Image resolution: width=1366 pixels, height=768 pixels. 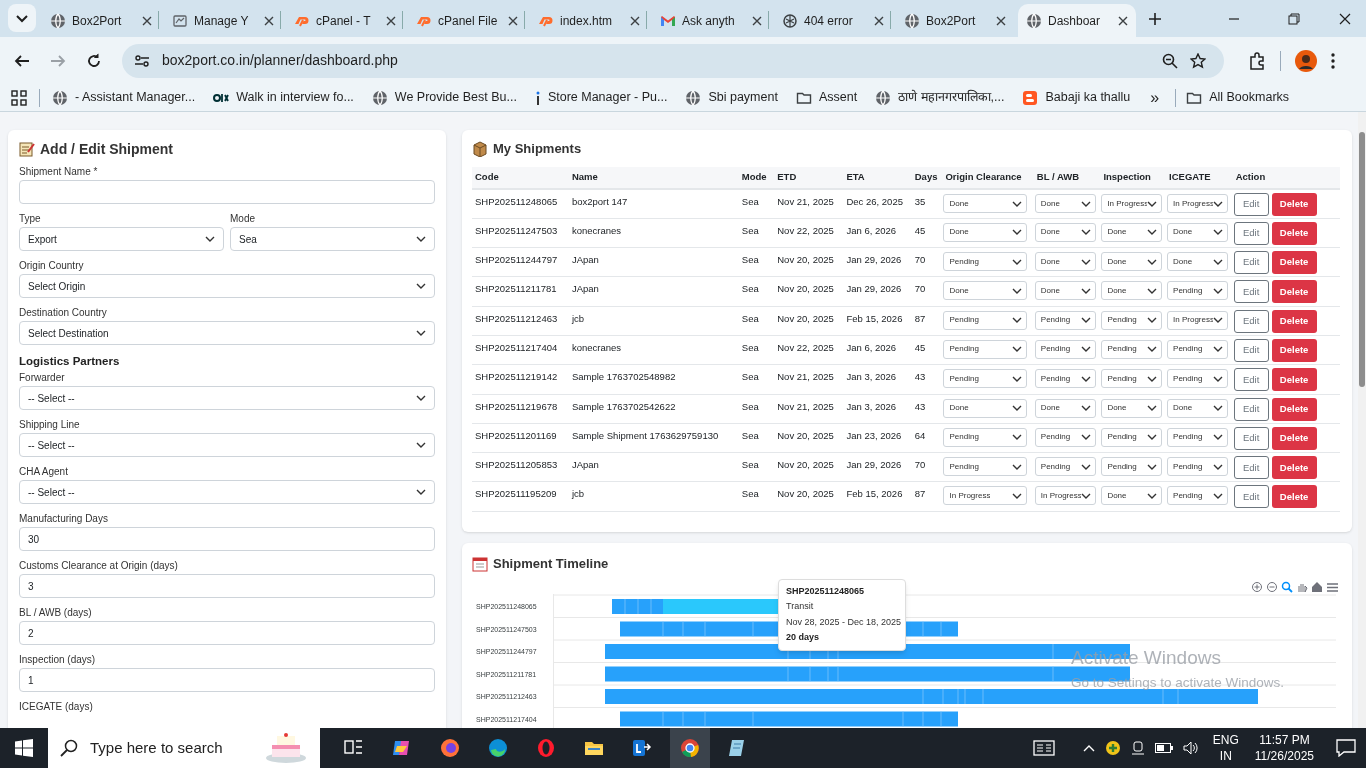 What do you see at coordinates (731, 97) in the screenshot?
I see `bookmark: Sbi payment` at bounding box center [731, 97].